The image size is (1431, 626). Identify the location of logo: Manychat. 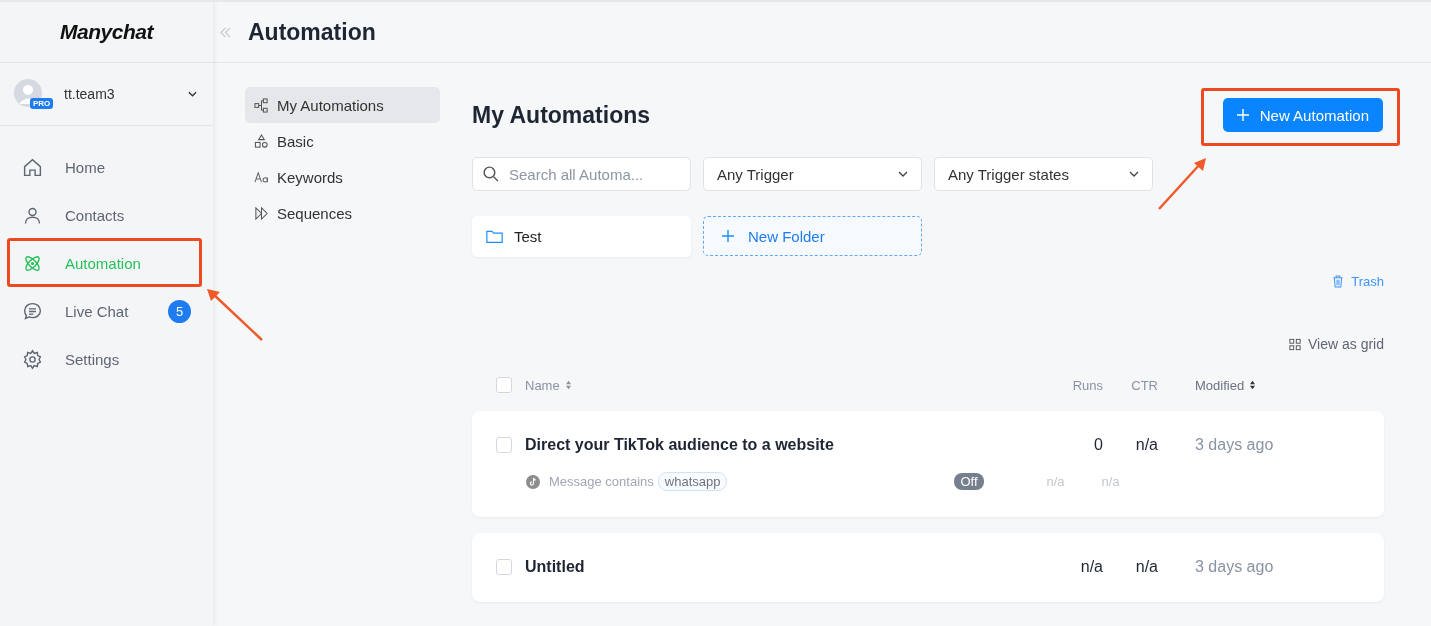
(106, 32).